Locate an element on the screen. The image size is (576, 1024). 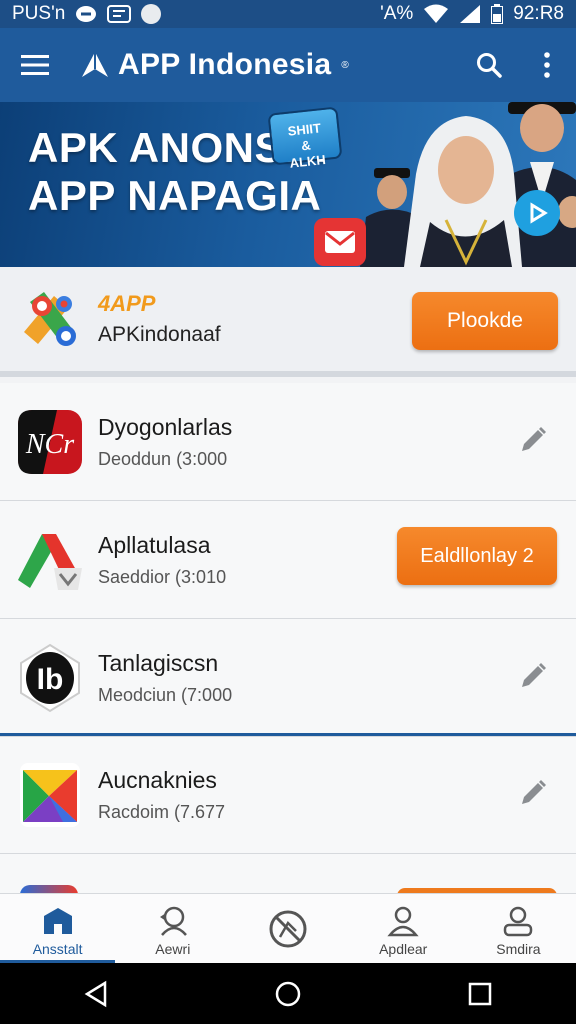
message-icon is located at coordinates (119, 14).